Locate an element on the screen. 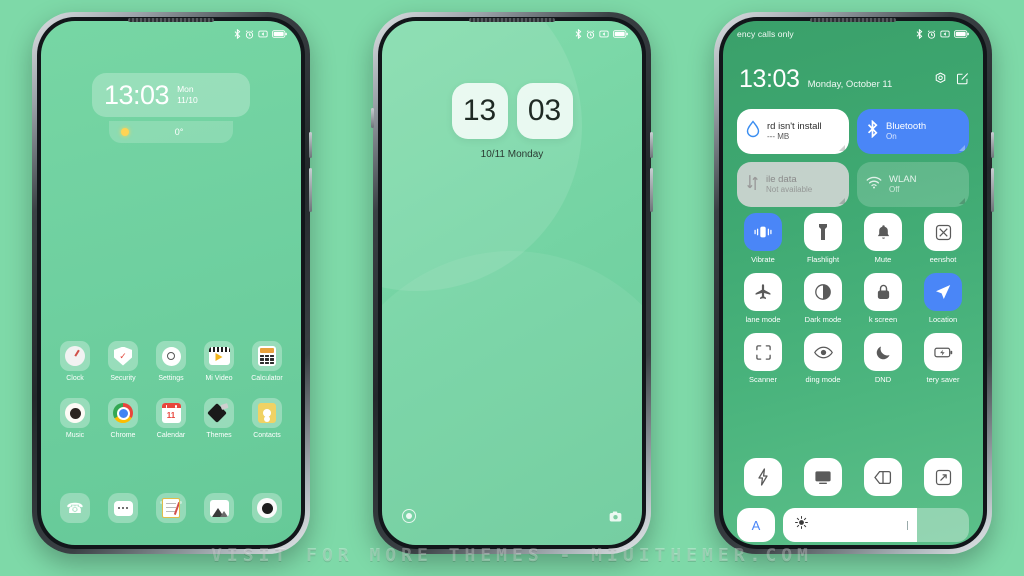 Image resolution: width=1024 pixels, height=576 pixels. home-clock-widget: 13:03 Mon 11/10 is located at coordinates (171, 95).